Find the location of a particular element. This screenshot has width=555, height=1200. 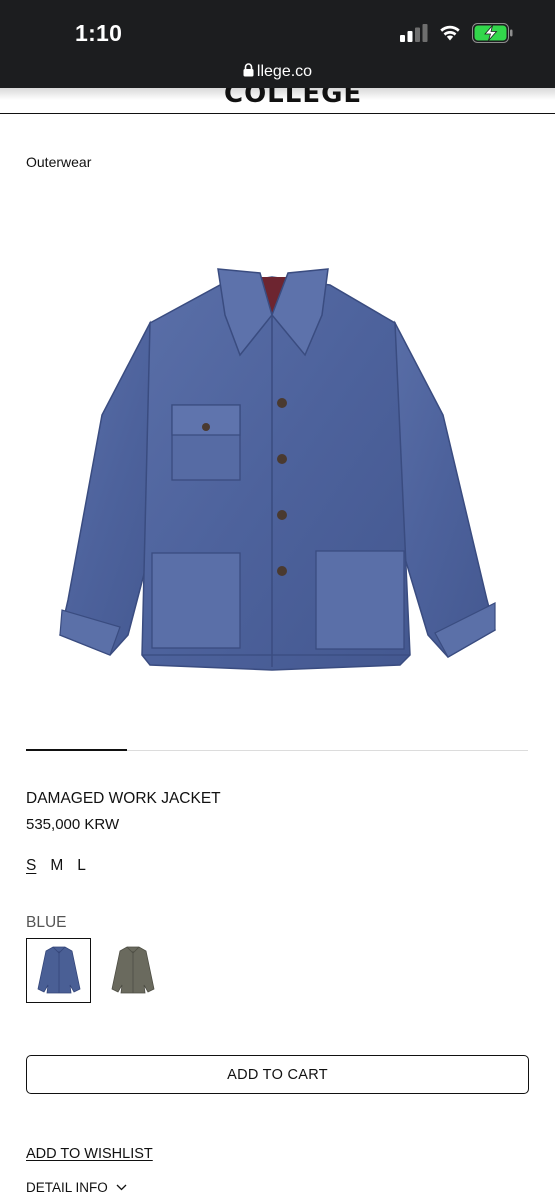

detail-info-toggle: DETAIL INFO is located at coordinates (76, 1187).